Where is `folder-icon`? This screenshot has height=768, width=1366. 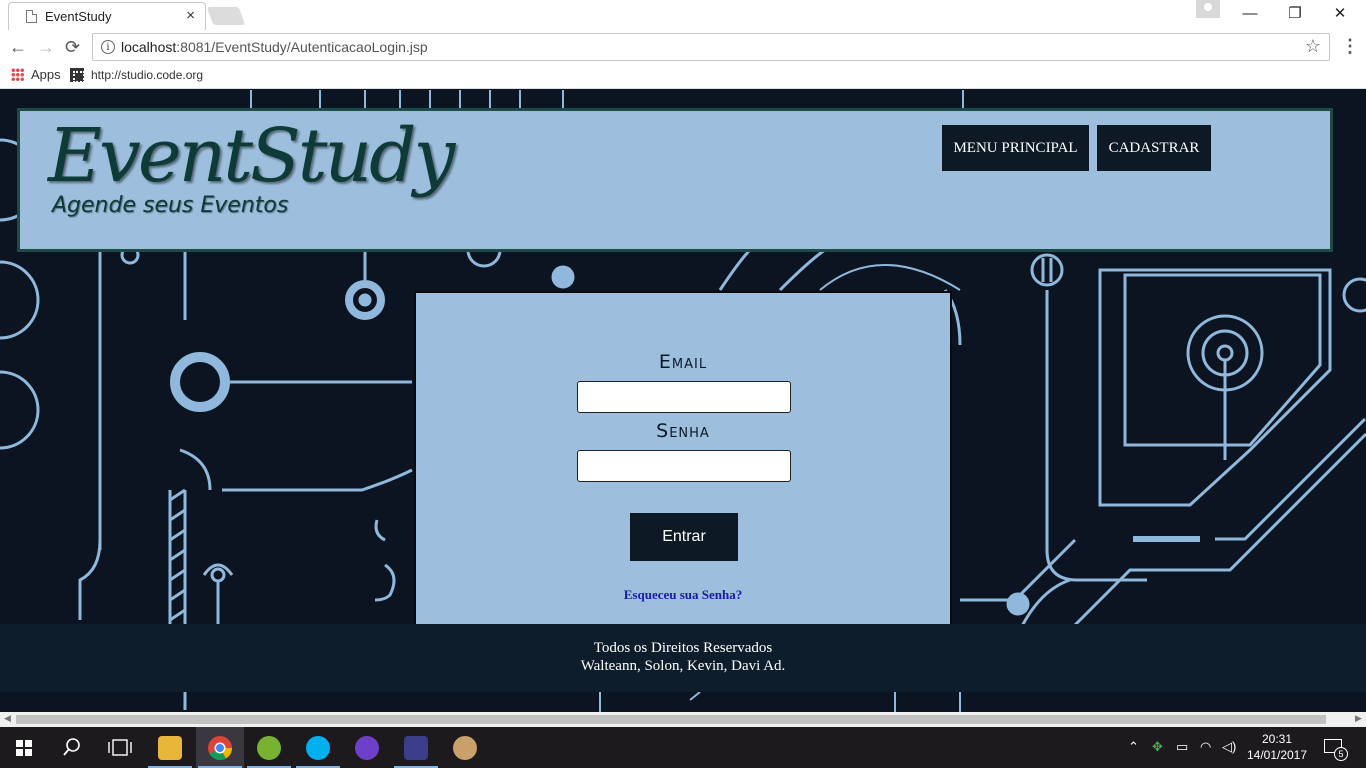 folder-icon is located at coordinates (170, 748).